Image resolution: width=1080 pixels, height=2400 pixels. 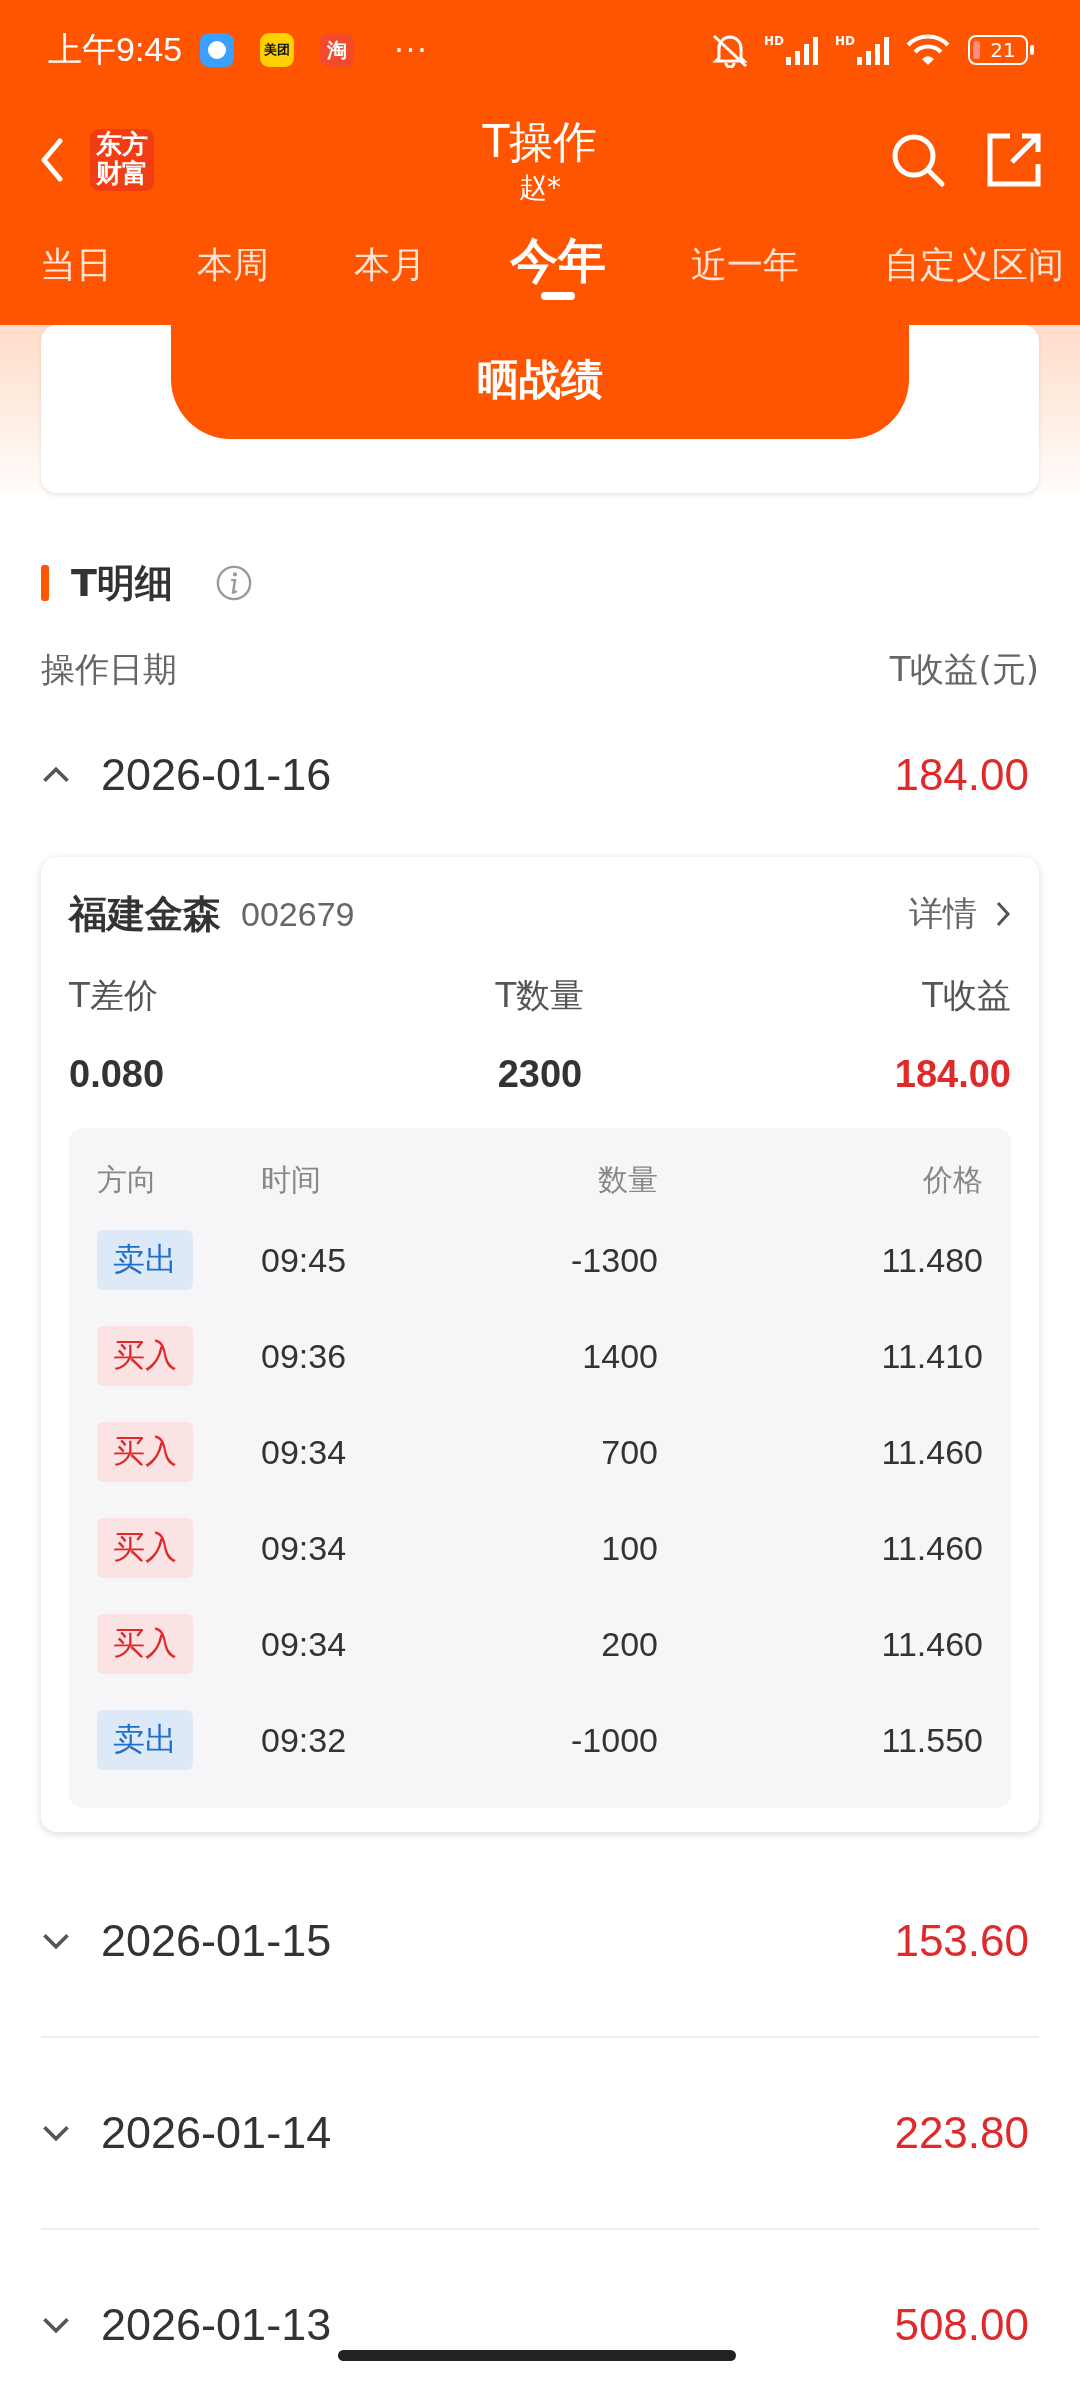 I want to click on share-icon, so click(x=1014, y=160).